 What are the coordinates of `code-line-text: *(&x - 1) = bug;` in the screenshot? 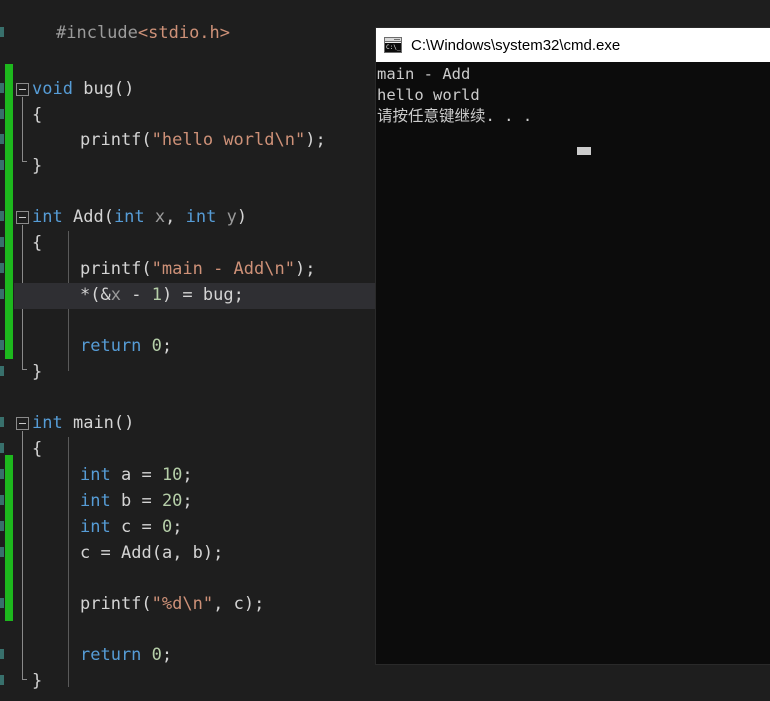 It's located at (122, 296).